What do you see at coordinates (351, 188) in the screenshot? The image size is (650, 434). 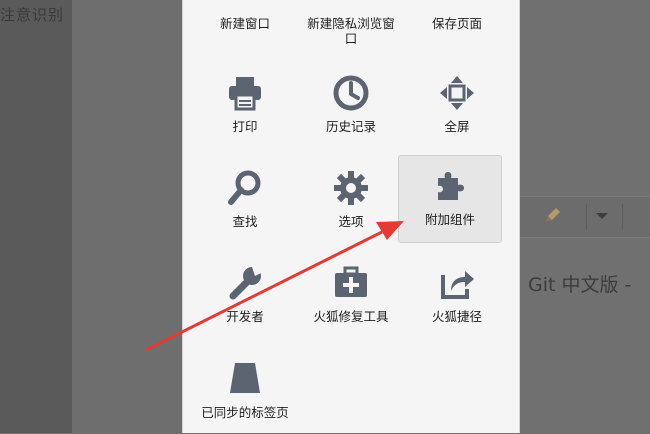 I see `gear-icon` at bounding box center [351, 188].